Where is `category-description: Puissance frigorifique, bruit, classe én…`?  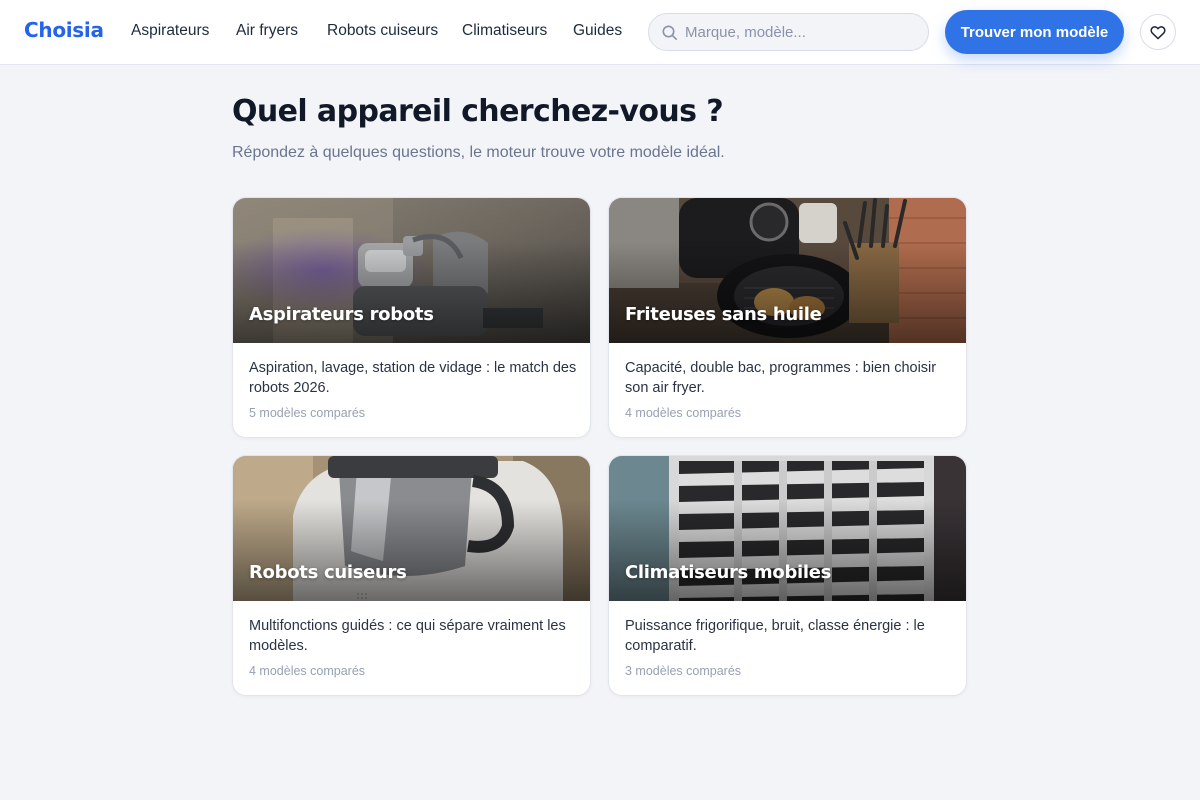 category-description: Puissance frigorifique, bruit, classe én… is located at coordinates (775, 636).